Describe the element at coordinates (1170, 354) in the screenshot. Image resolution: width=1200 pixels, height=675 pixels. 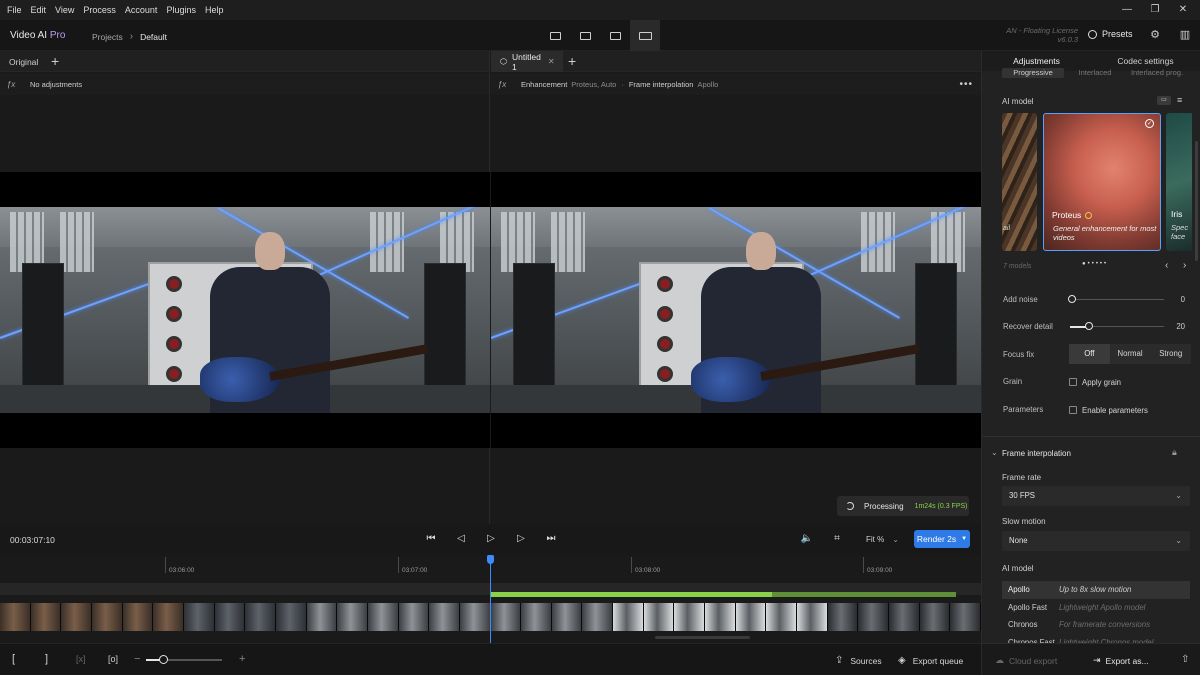
I see `focus-fix-strong: Strong` at that location.